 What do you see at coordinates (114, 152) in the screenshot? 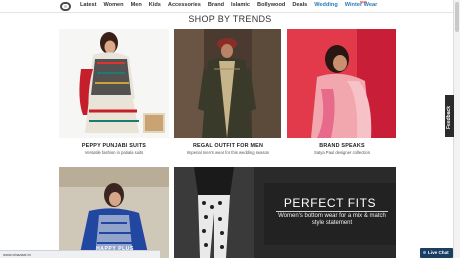
I see `card-subtitle: Versatile fashion in patiala suits` at bounding box center [114, 152].